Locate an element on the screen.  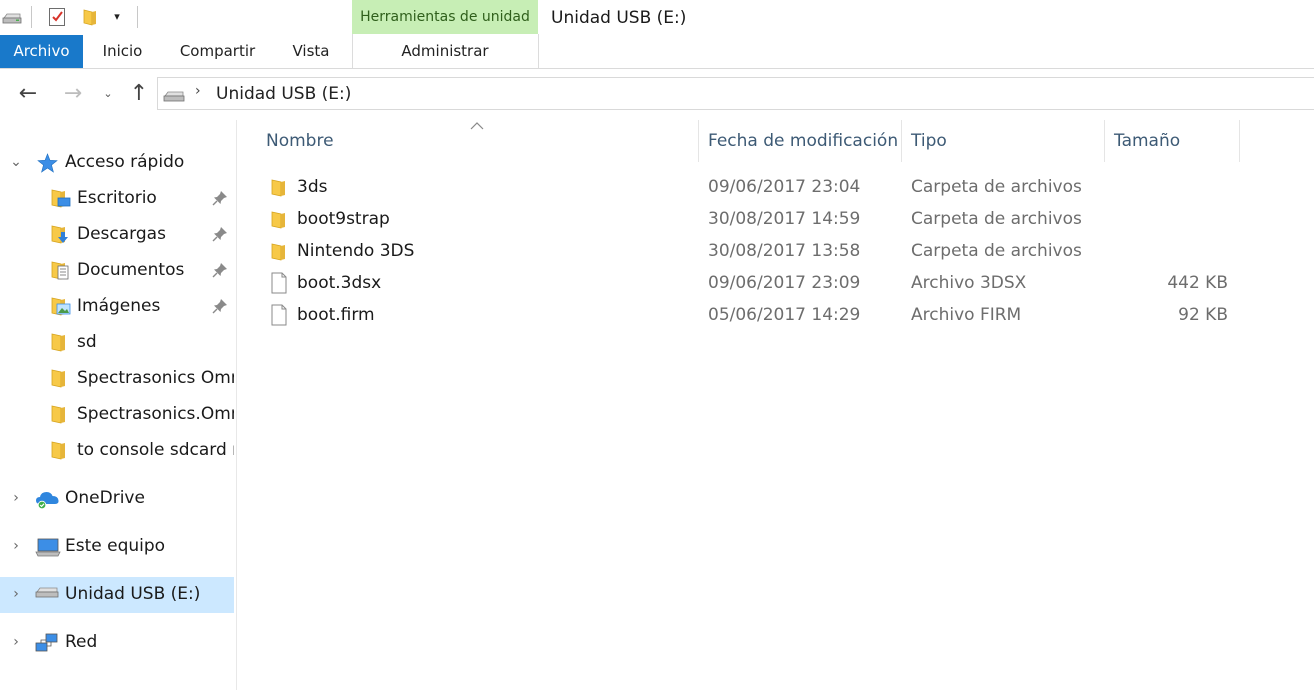
nav-label: Spectrasonics Omni is located at coordinates (155, 378).